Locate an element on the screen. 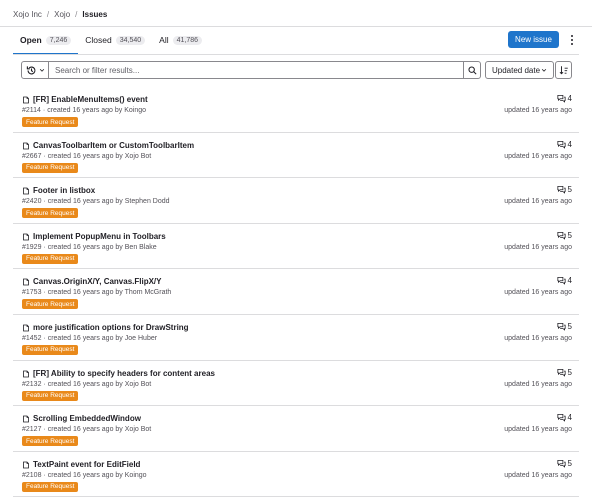  breadcrumb-project: Xojo is located at coordinates (62, 14).